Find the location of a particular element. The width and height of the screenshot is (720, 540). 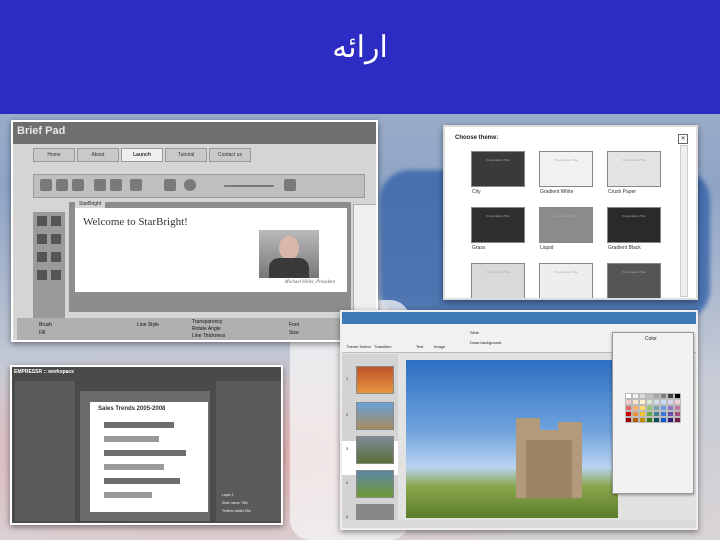

play-icon is located at coordinates (190, 185).